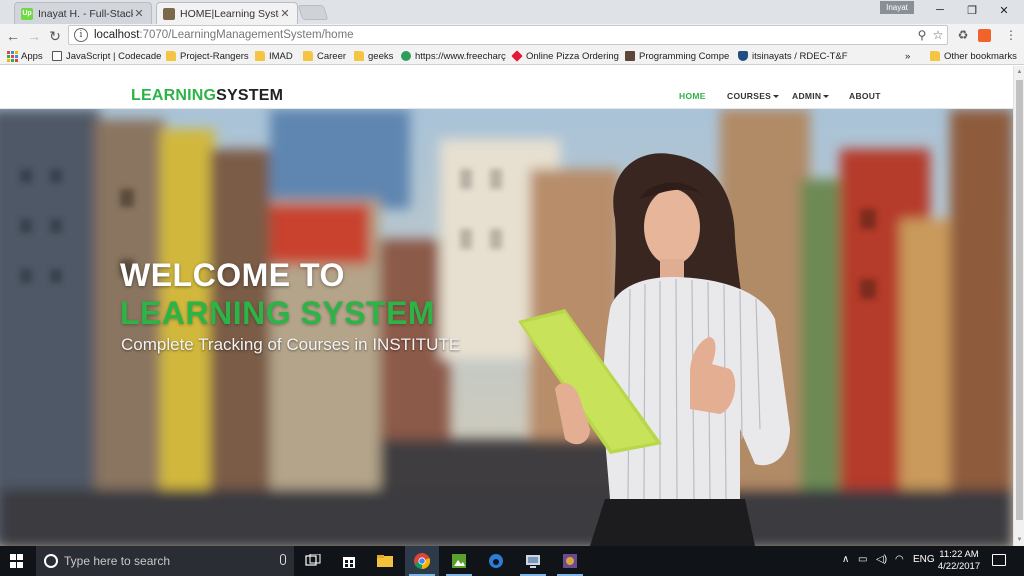 The height and width of the screenshot is (576, 1024). I want to click on page-icon, so click(57, 56).